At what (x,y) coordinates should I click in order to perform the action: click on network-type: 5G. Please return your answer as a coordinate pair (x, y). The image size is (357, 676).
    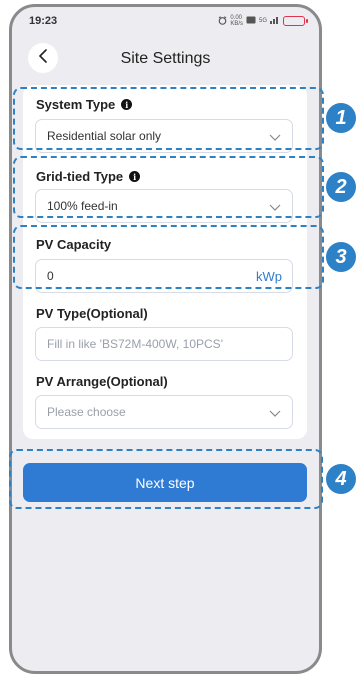
    Looking at the image, I should click on (262, 21).